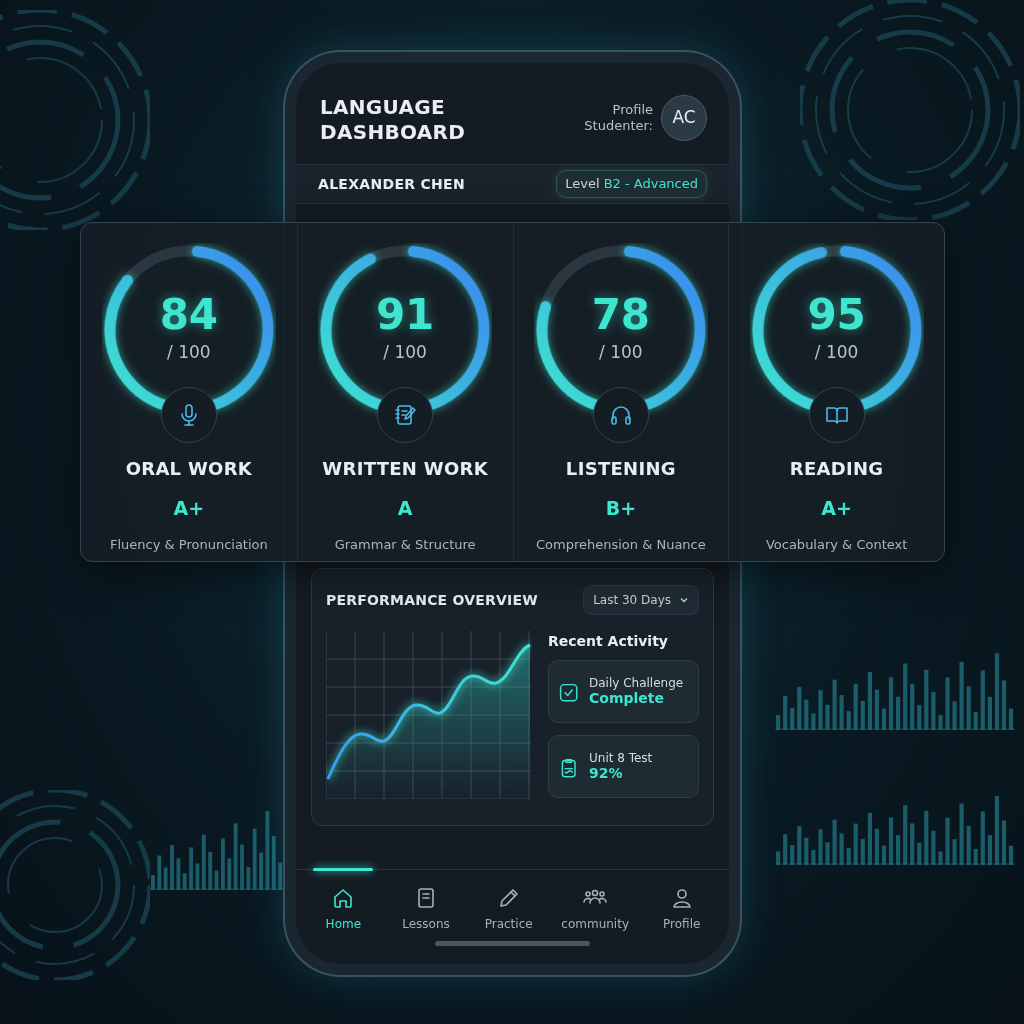 The image size is (1024, 1024). I want to click on score-value: 95, so click(836, 315).